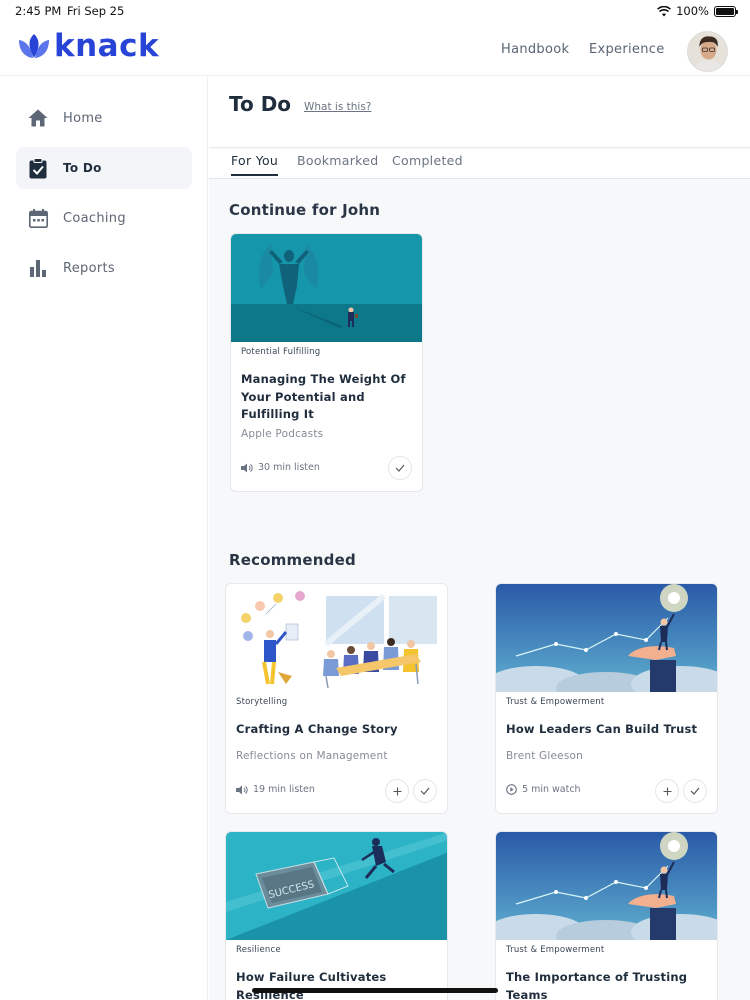 This screenshot has height=1000, width=750. What do you see at coordinates (535, 49) in the screenshot?
I see `nav-handbook: Handbook` at bounding box center [535, 49].